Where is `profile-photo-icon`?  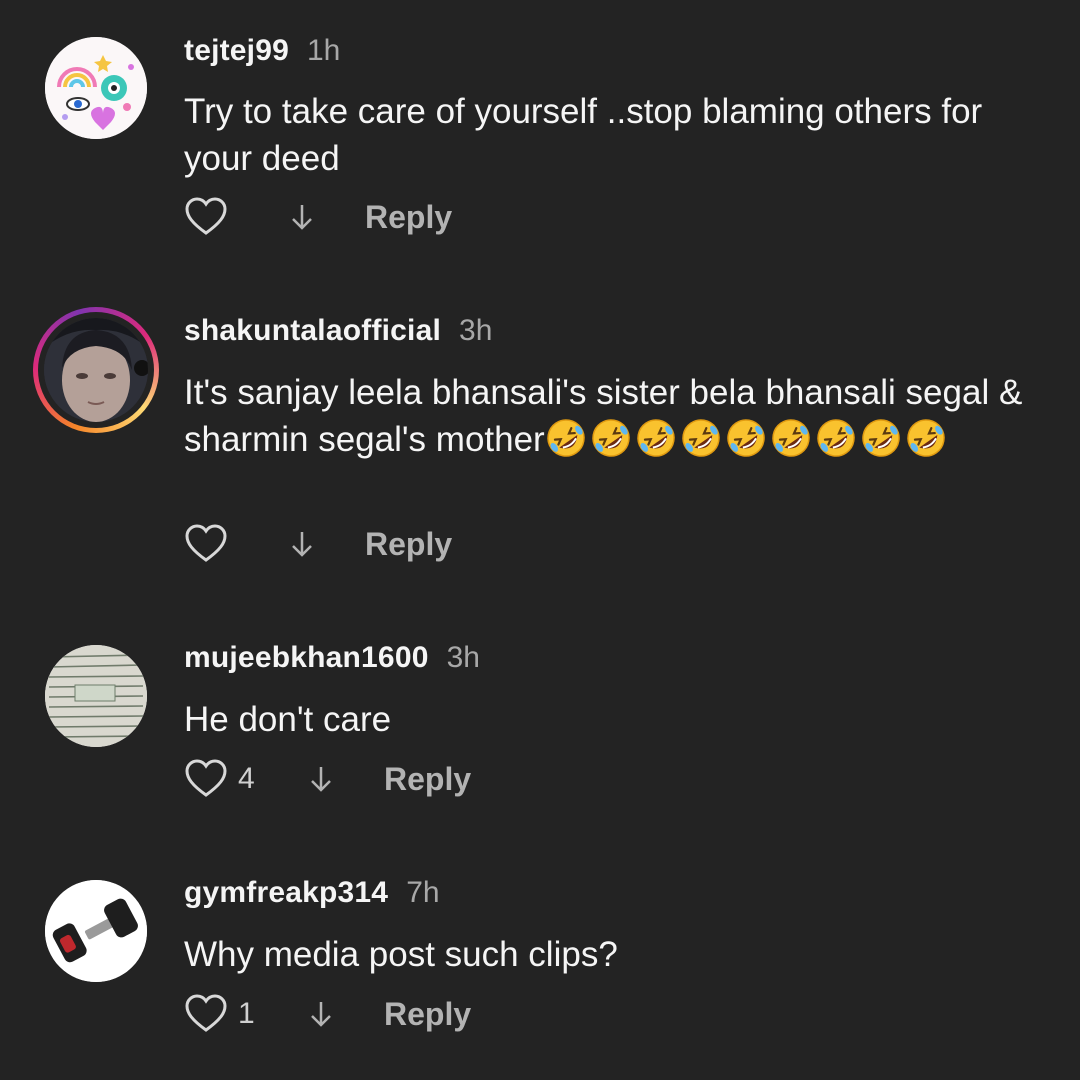
profile-photo-icon is located at coordinates (96, 370).